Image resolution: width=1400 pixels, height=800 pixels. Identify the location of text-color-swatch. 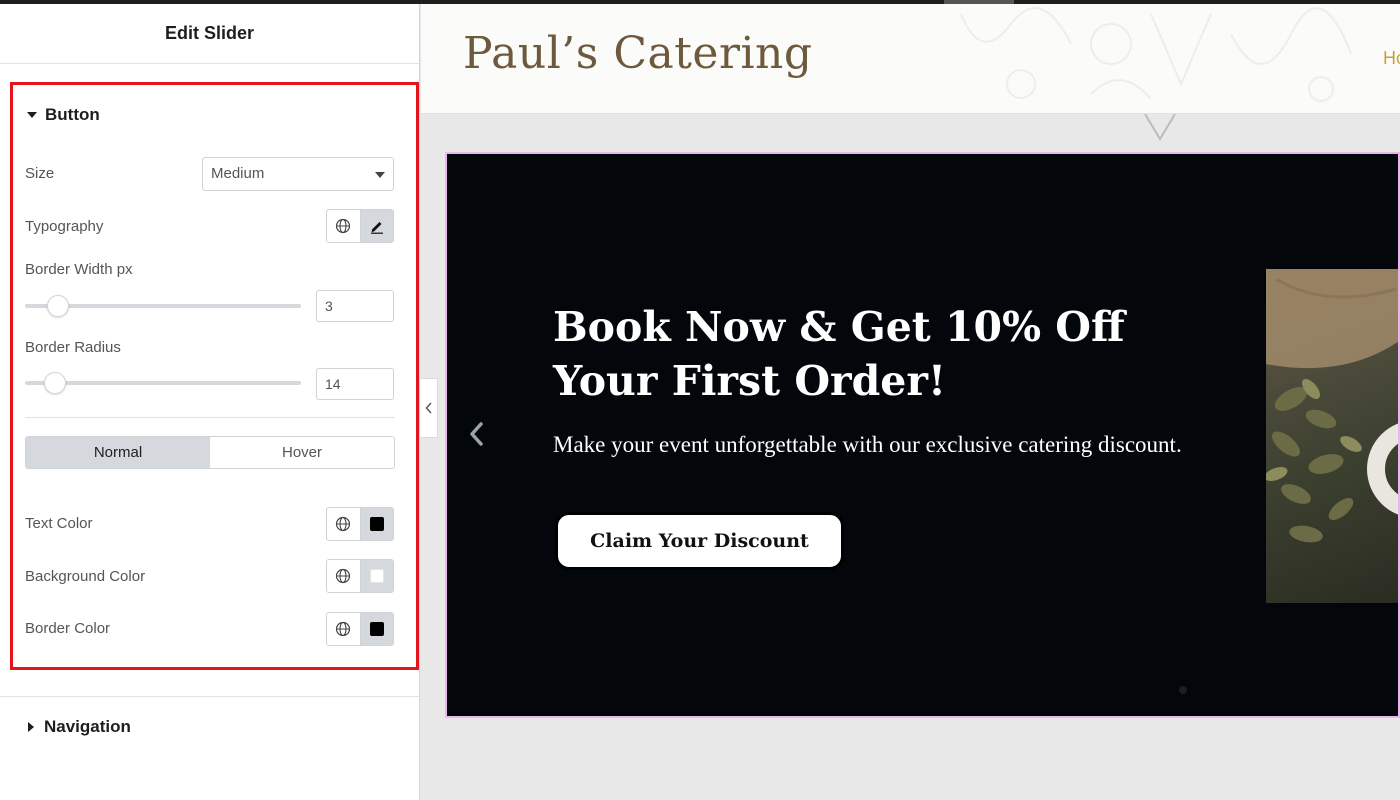
(376, 524).